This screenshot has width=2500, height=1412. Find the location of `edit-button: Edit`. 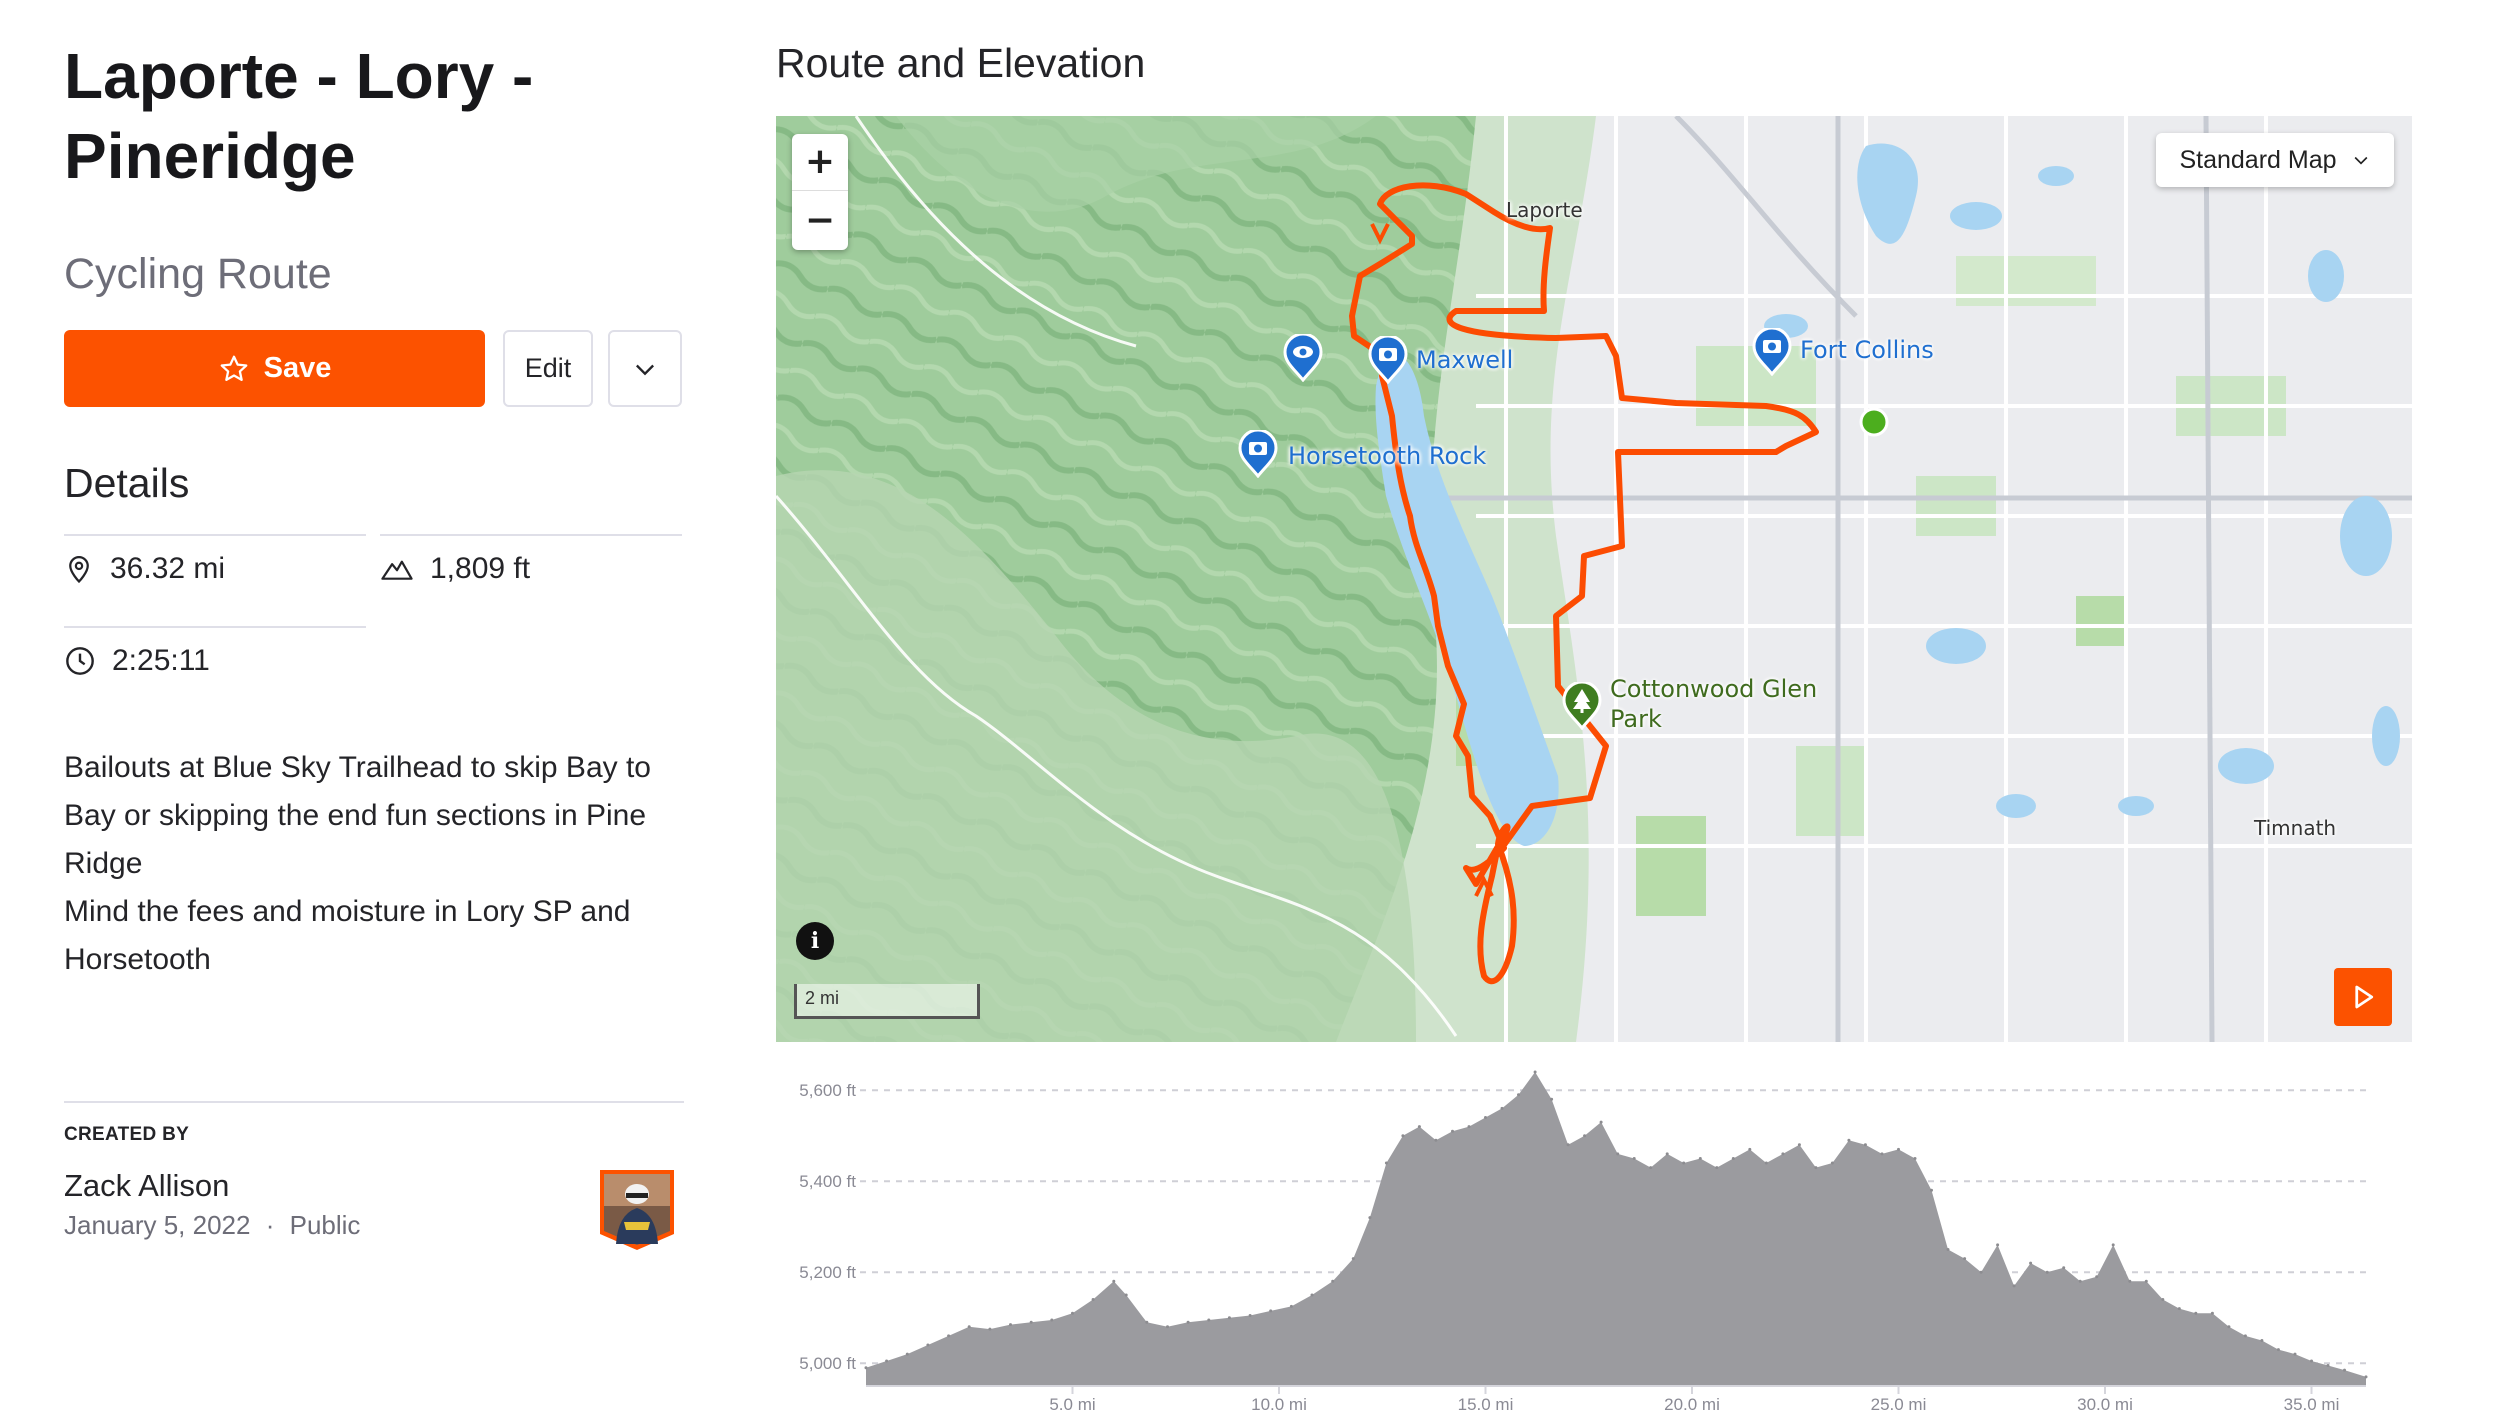

edit-button: Edit is located at coordinates (548, 368).